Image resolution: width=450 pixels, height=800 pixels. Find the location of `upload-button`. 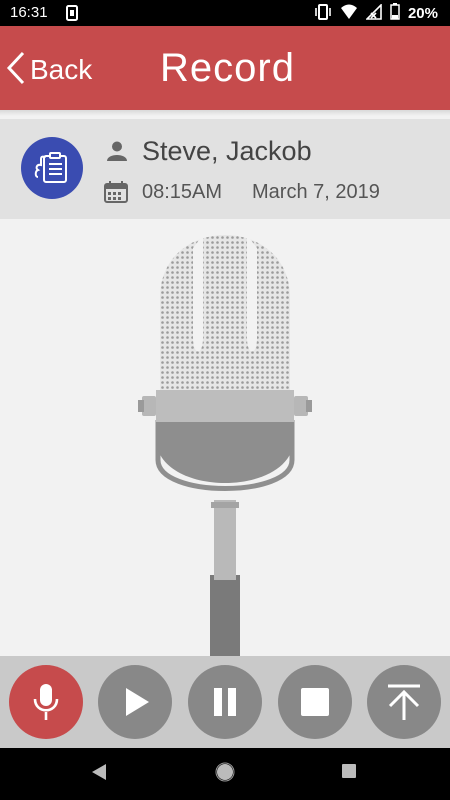

upload-button is located at coordinates (404, 702).